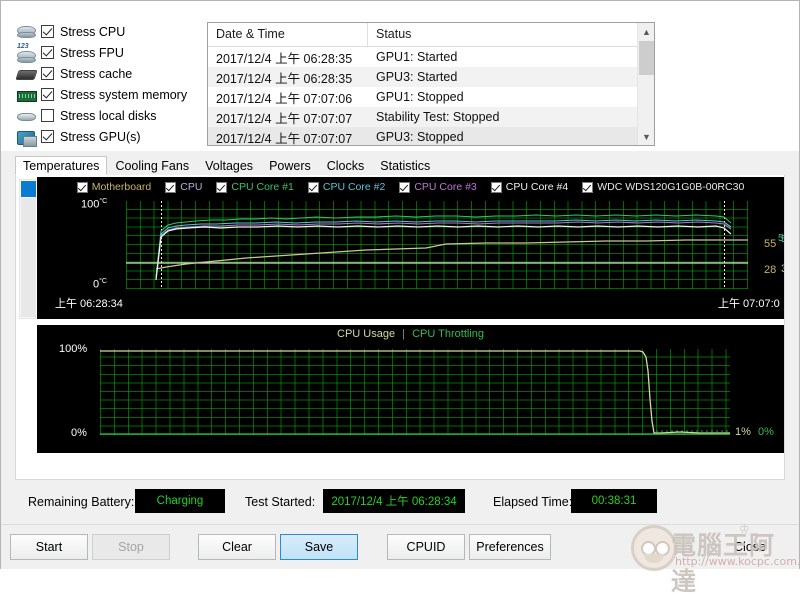 Image resolution: width=800 pixels, height=598 pixels. I want to click on log-status: Stability Test: Stopped, so click(438, 117).